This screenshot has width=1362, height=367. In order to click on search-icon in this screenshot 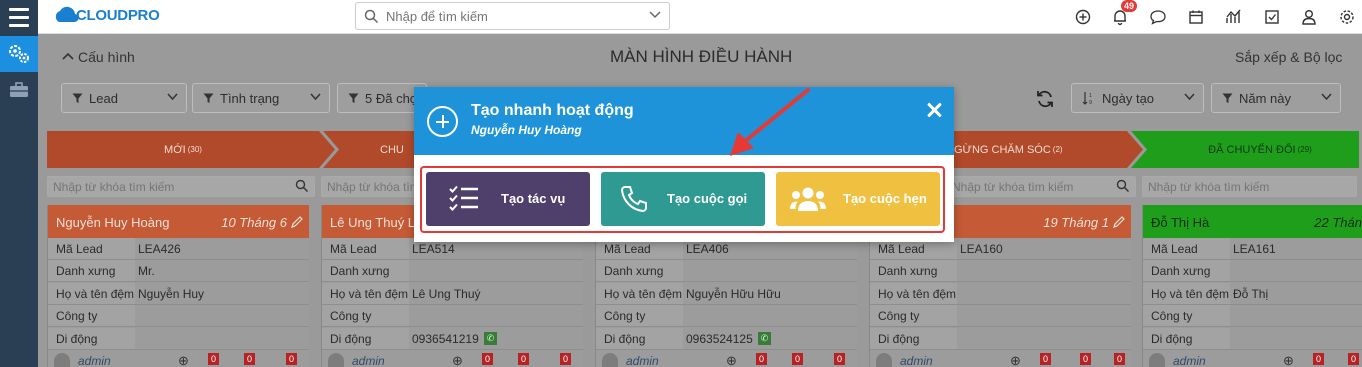, I will do `click(301, 185)`.